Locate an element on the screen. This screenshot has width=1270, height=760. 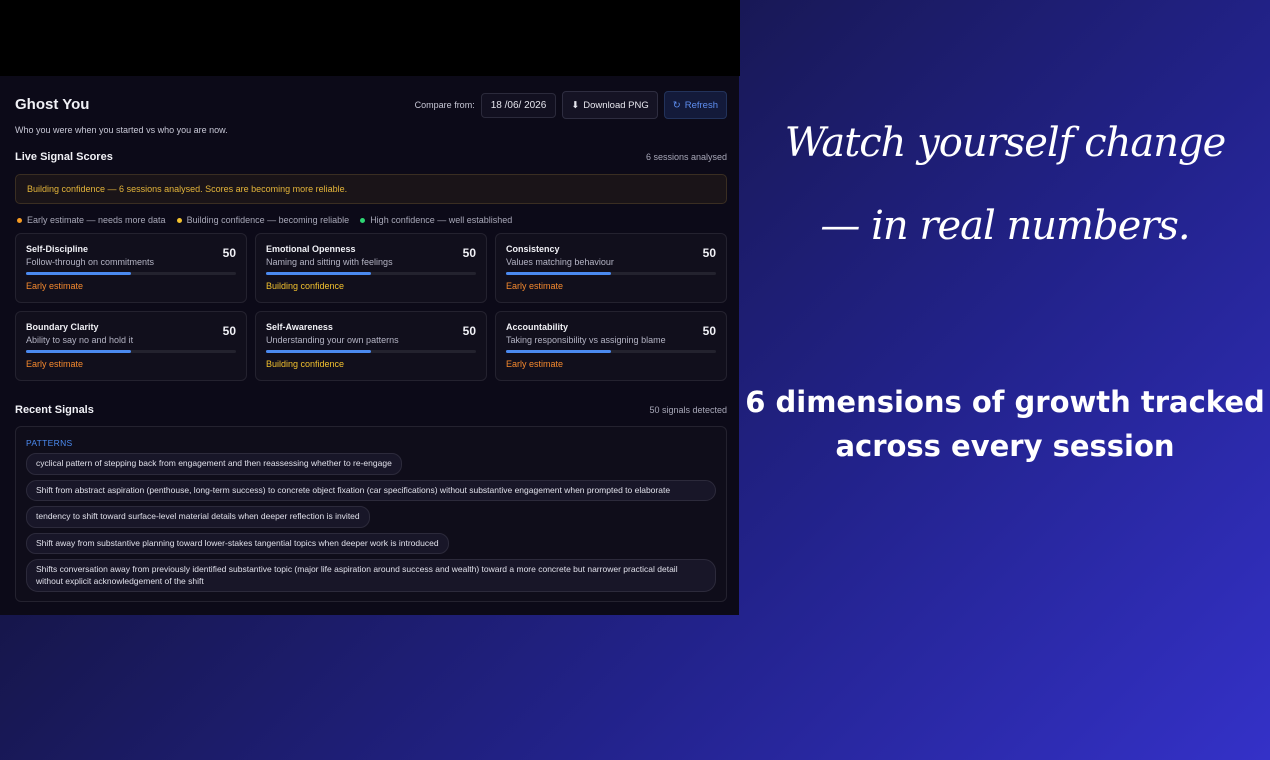
tagline-line-2: across every session is located at coordinates (1005, 446).